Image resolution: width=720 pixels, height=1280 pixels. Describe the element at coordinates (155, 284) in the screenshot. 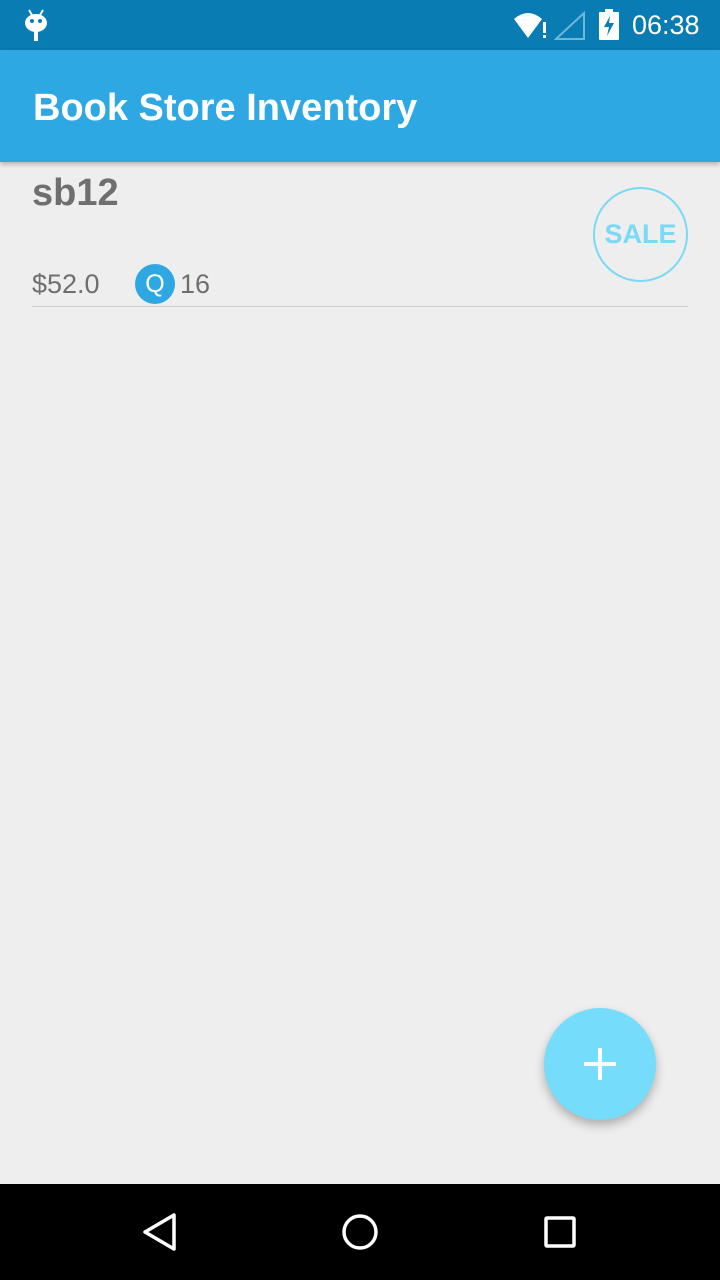

I see `quantity-badge: Q` at that location.